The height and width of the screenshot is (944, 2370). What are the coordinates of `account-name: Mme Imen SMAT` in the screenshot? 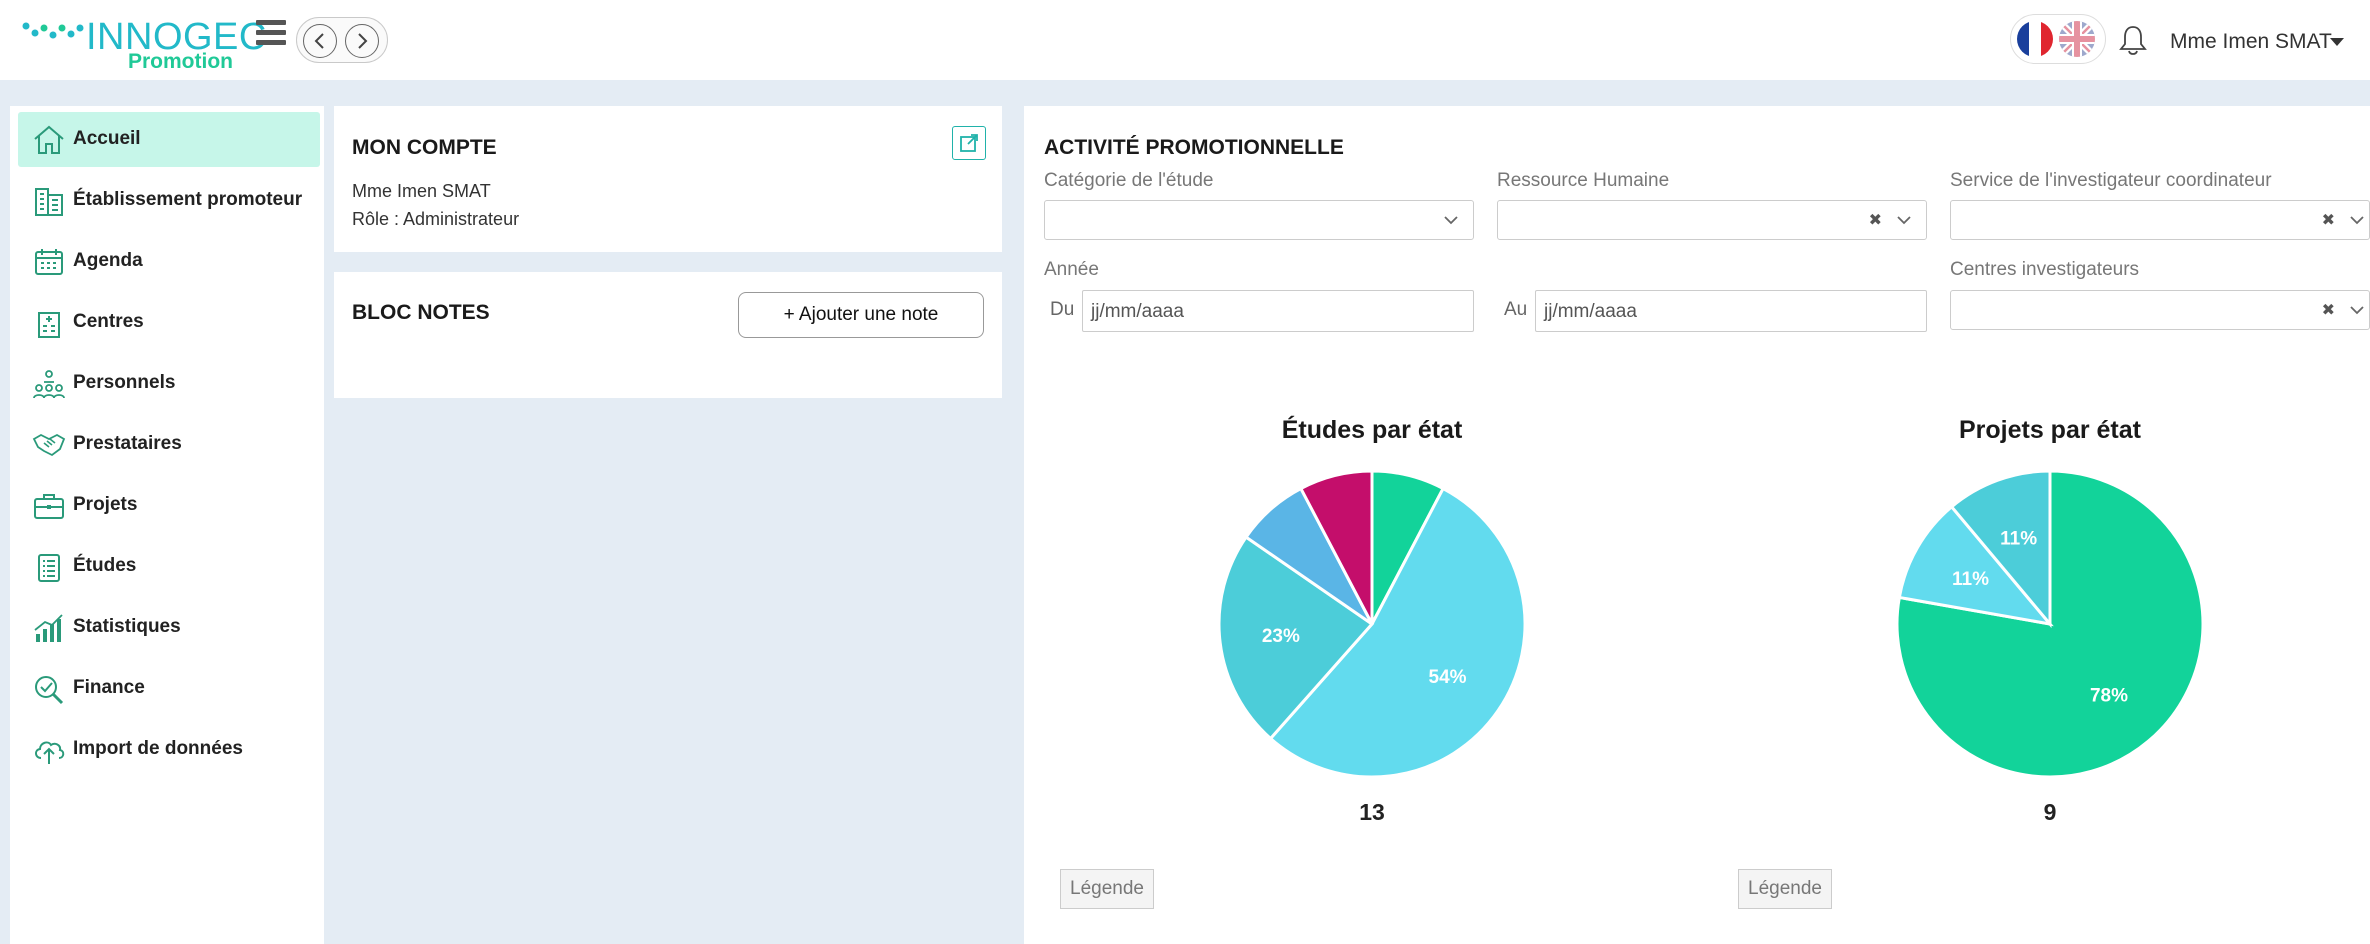 It's located at (421, 191).